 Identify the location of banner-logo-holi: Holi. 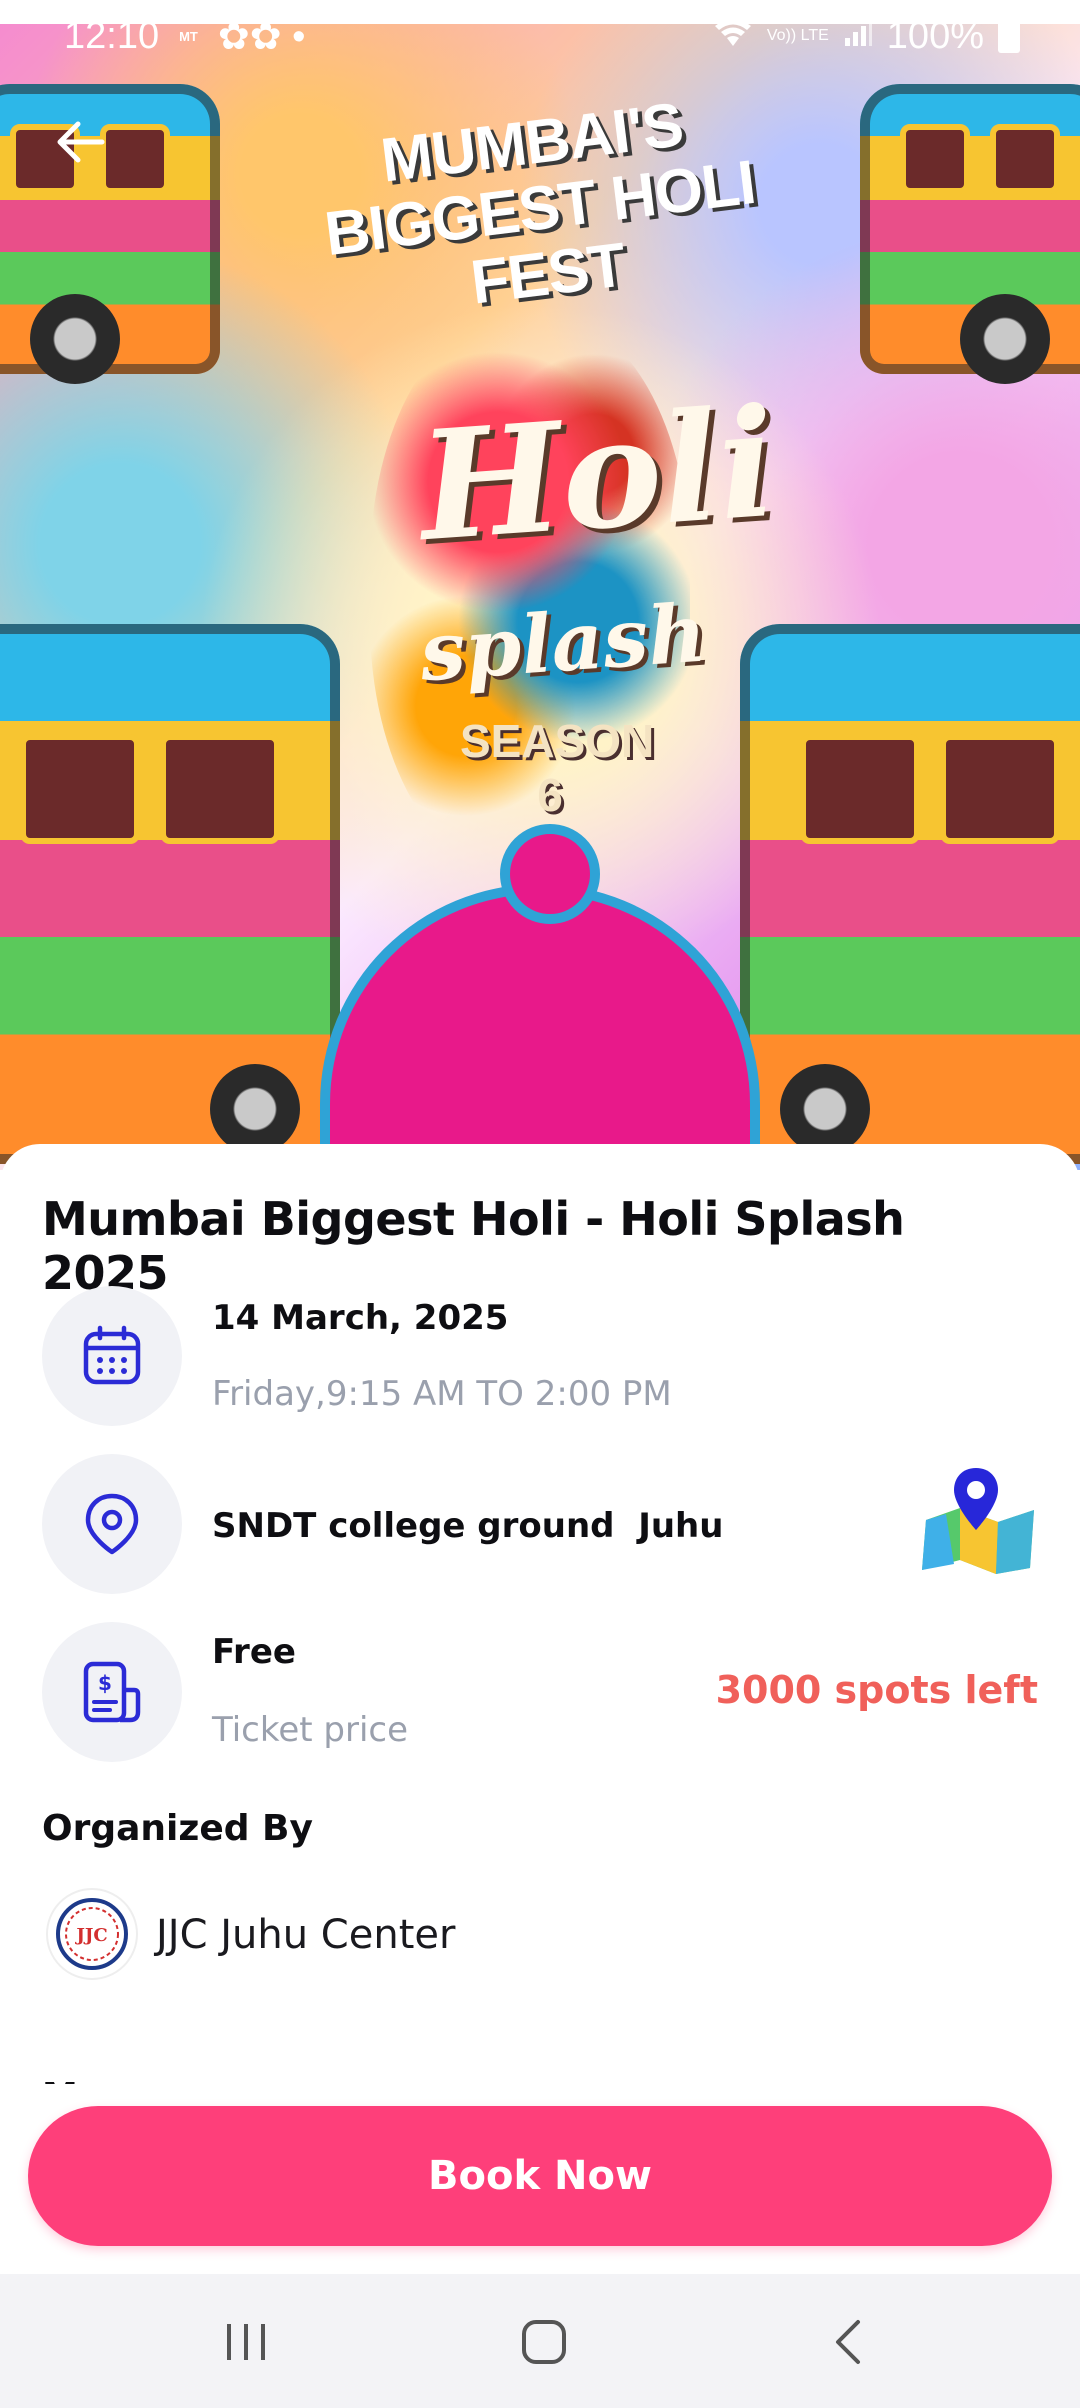
(598, 475).